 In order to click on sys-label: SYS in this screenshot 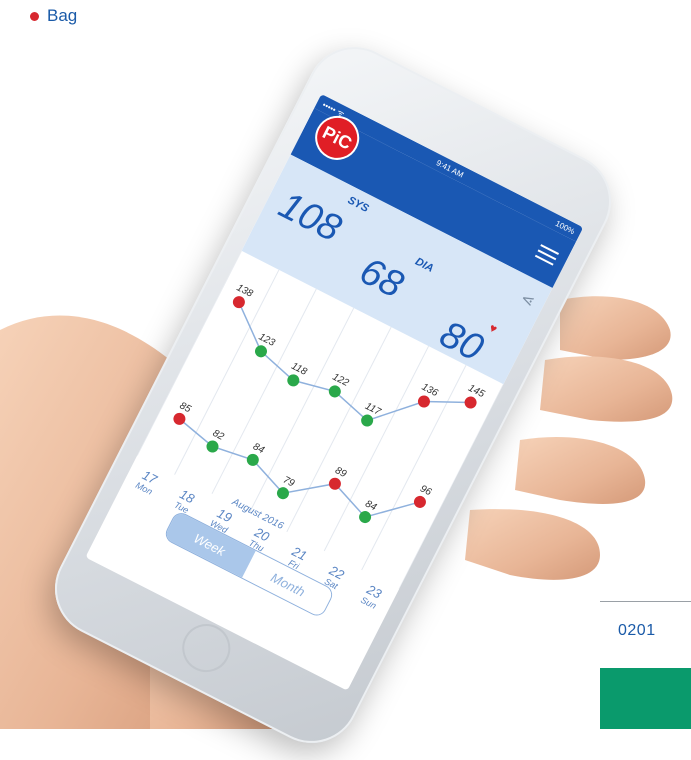, I will do `click(358, 205)`.